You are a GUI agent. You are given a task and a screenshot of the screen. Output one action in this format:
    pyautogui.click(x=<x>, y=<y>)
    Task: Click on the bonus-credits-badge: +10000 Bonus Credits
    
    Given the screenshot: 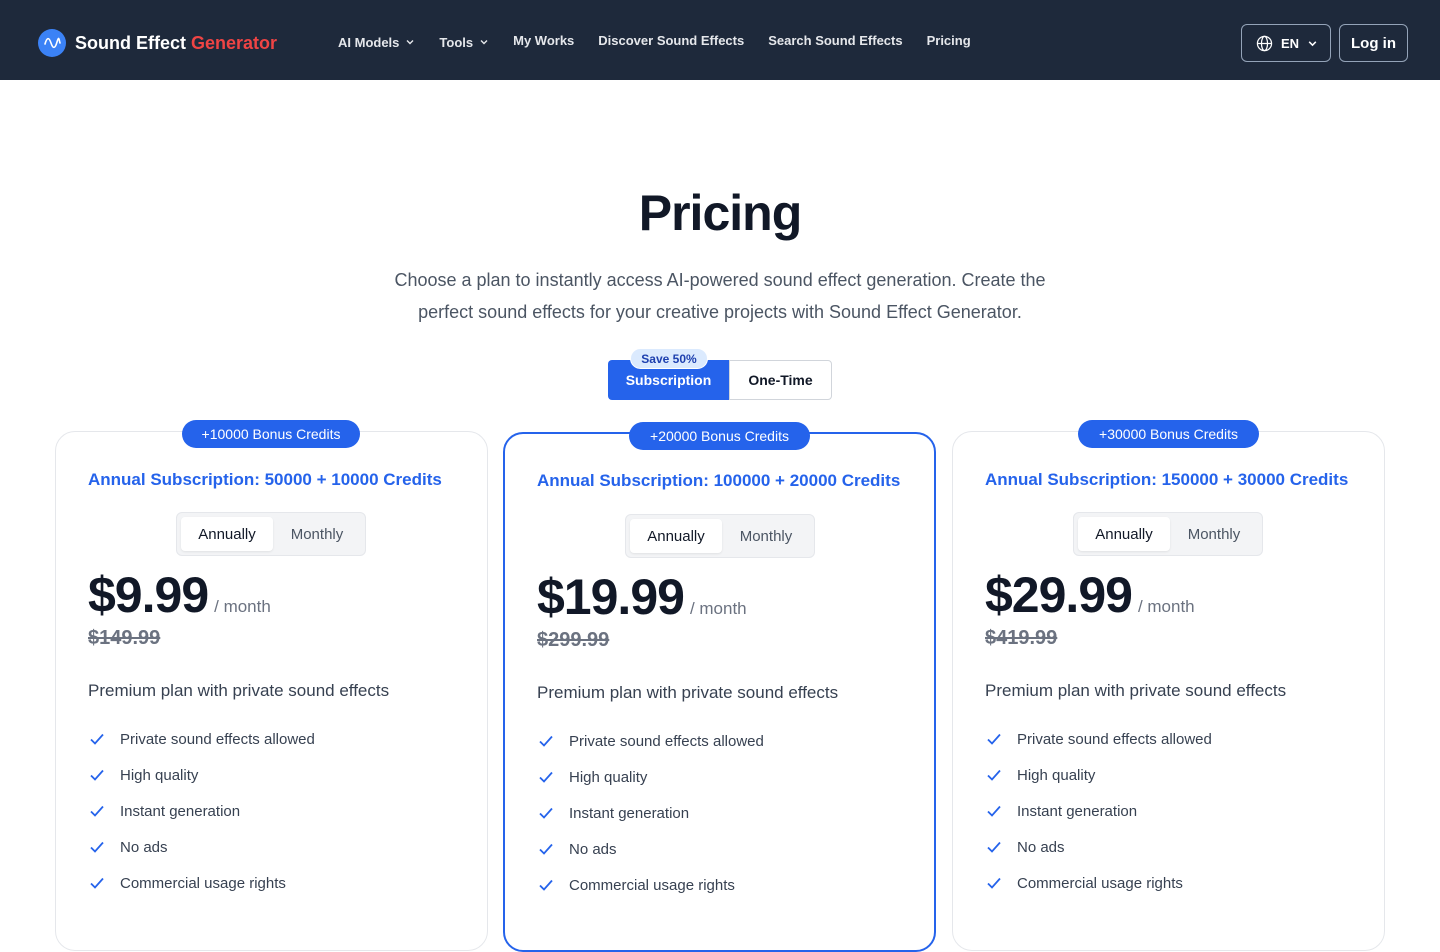 What is the action you would take?
    pyautogui.click(x=271, y=434)
    